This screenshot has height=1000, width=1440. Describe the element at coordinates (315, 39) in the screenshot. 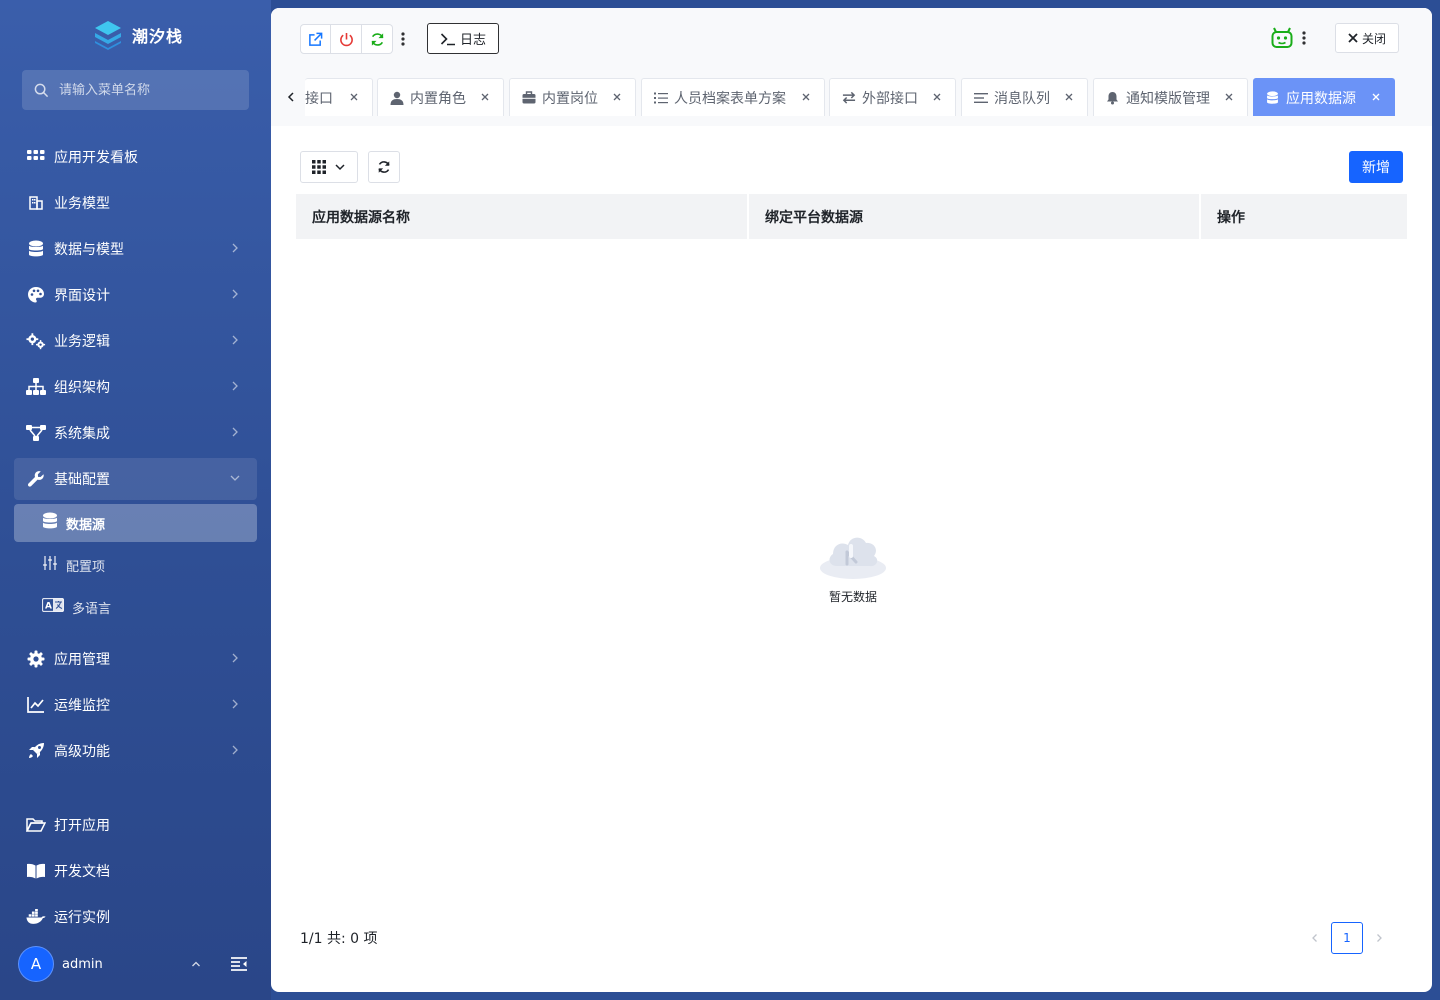

I see `open-app-button` at that location.